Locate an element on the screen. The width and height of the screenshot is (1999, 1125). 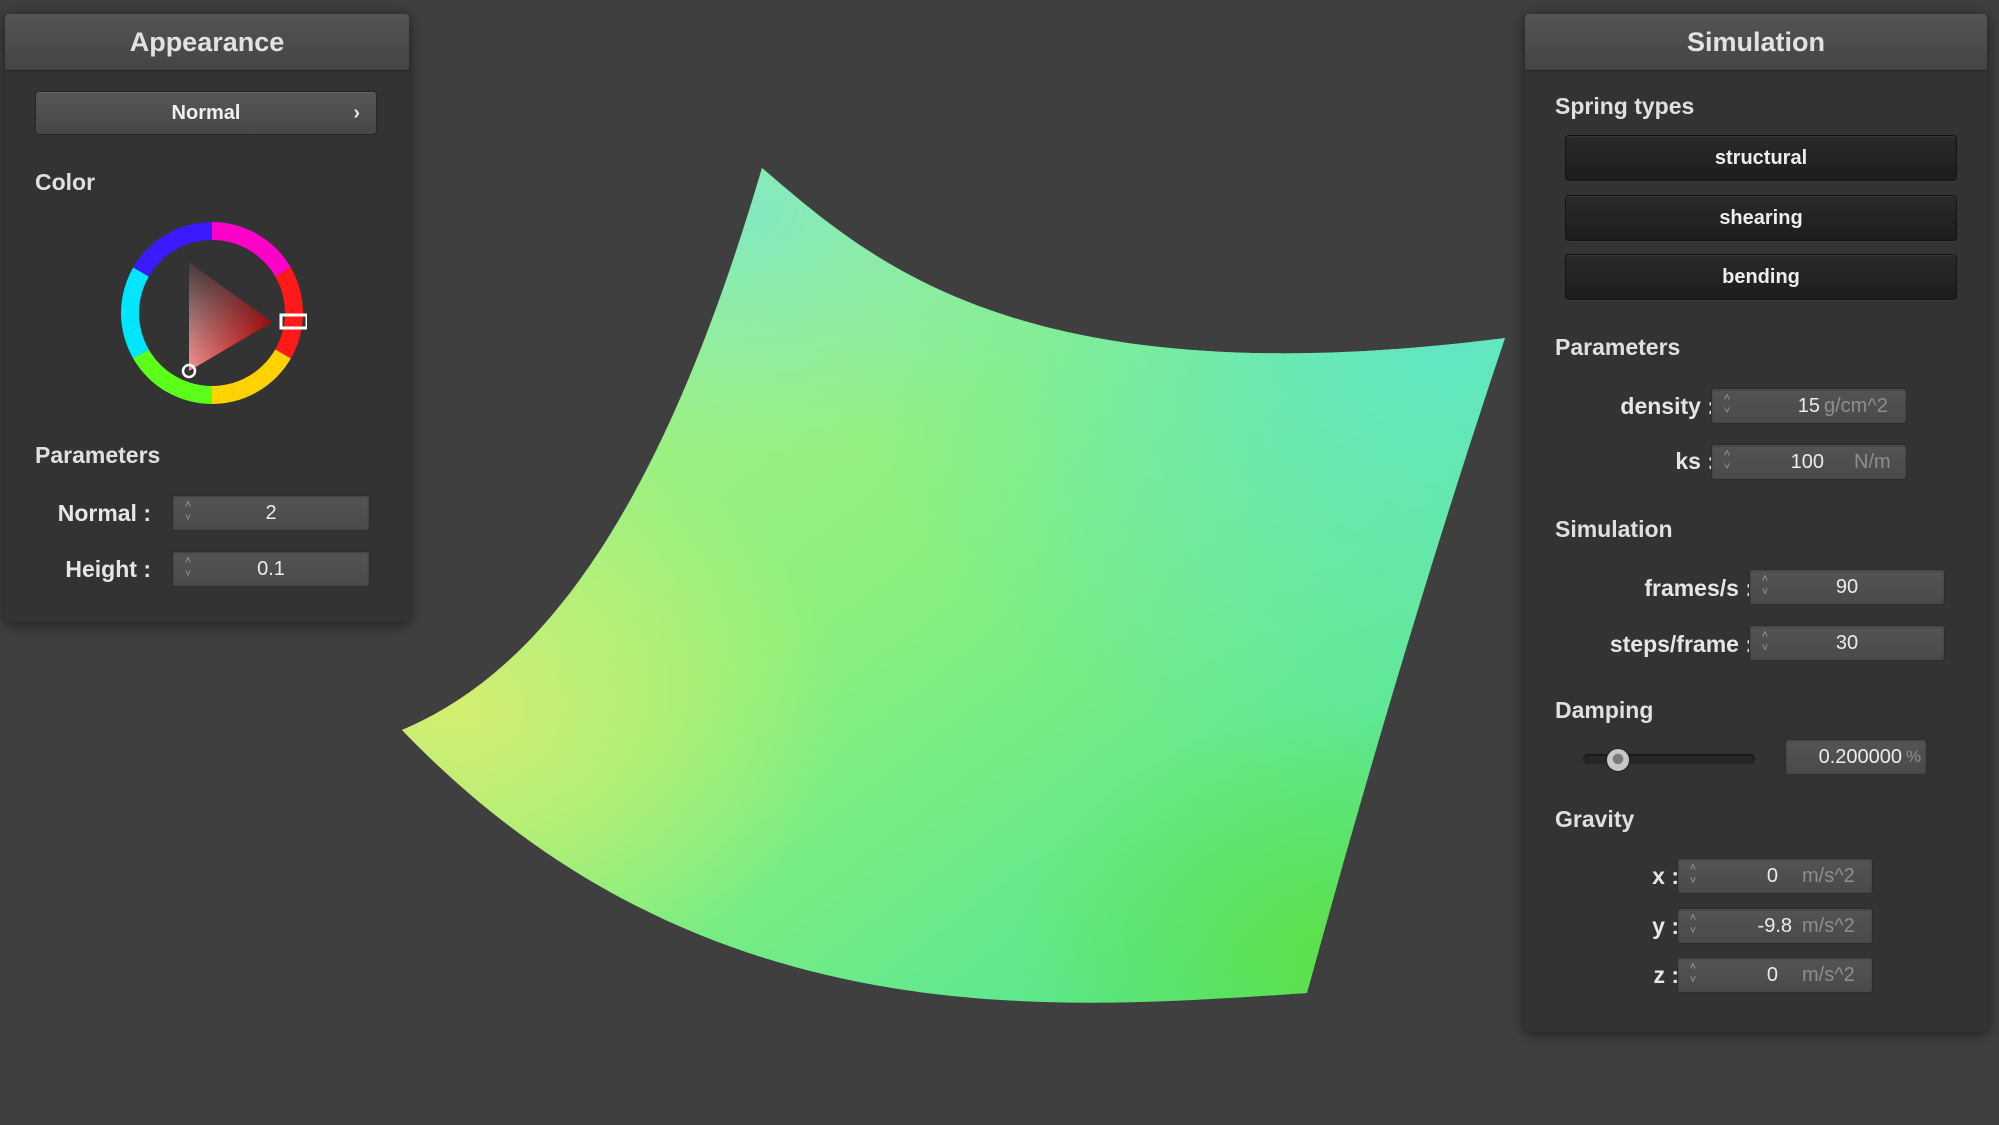
color-section-label: Color is located at coordinates (65, 182).